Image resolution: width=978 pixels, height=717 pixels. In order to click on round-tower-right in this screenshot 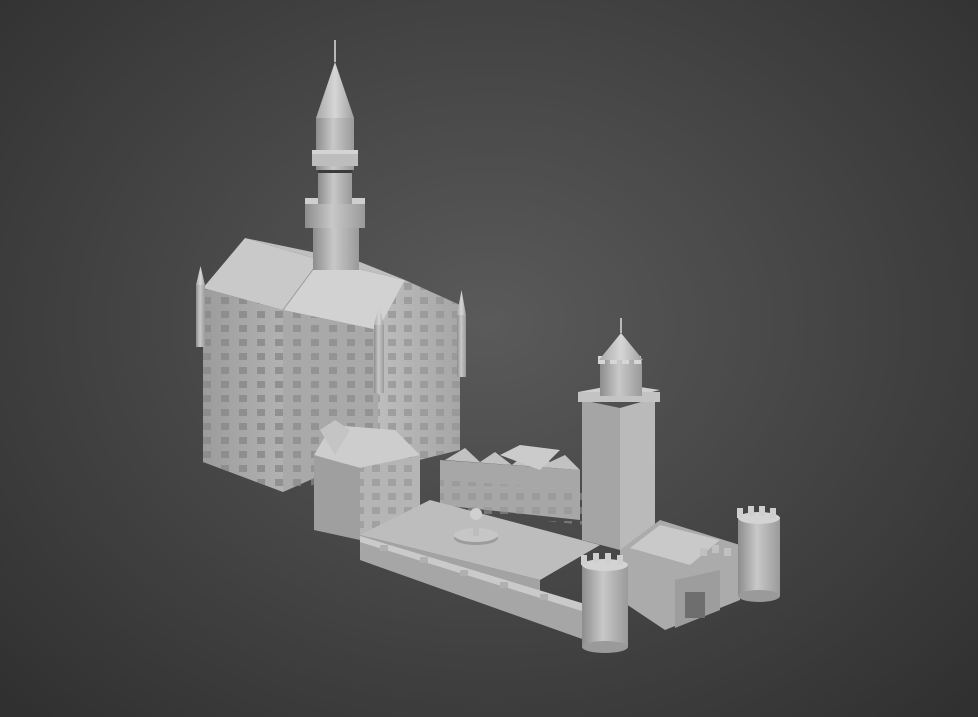, I will do `click(758, 554)`.